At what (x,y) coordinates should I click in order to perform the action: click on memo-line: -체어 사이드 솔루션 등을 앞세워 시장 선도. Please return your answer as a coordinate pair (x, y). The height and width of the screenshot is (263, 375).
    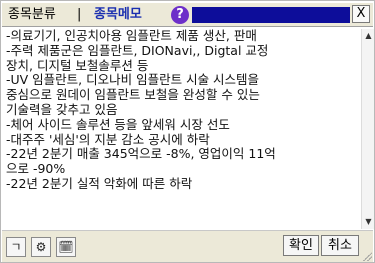
    Looking at the image, I should click on (118, 124).